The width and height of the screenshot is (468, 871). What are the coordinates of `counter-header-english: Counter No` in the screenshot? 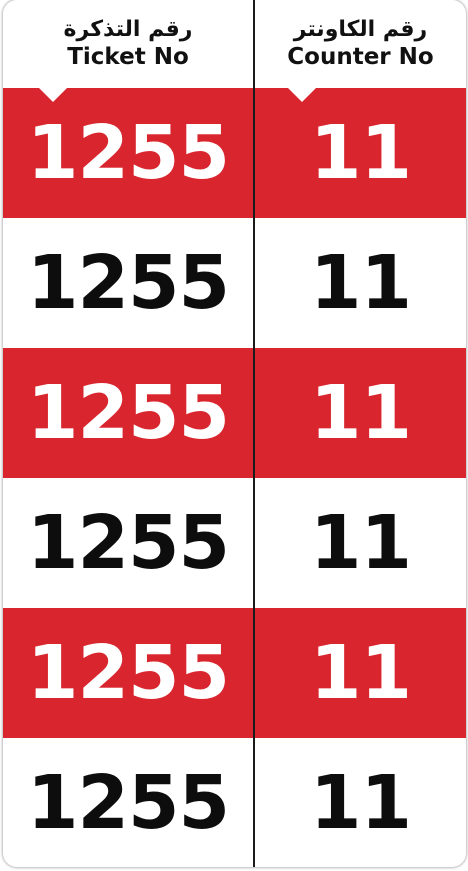 It's located at (360, 57).